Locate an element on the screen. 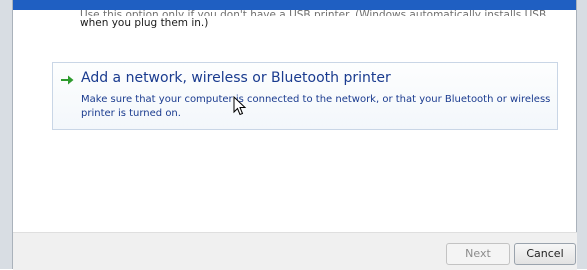  next-button: Next is located at coordinates (478, 254).